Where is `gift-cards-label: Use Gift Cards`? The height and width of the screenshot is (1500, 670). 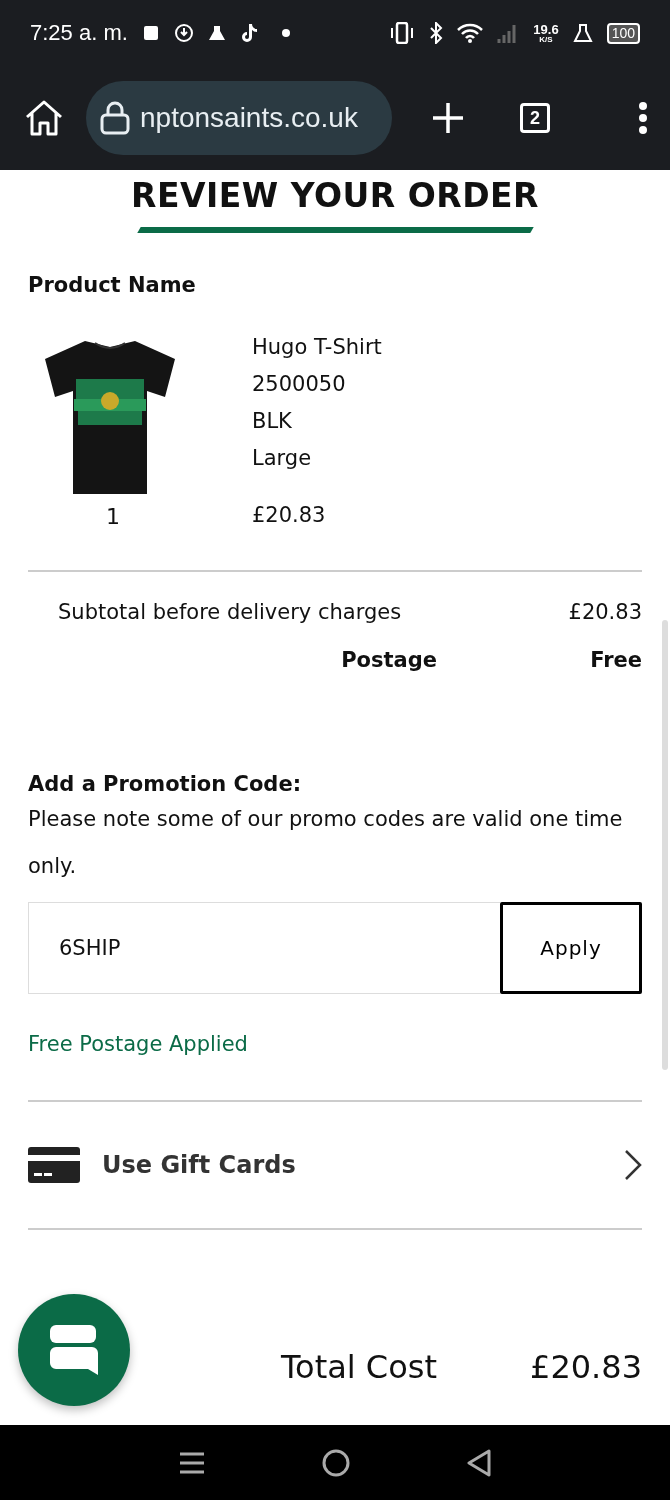 gift-cards-label: Use Gift Cards is located at coordinates (199, 1165).